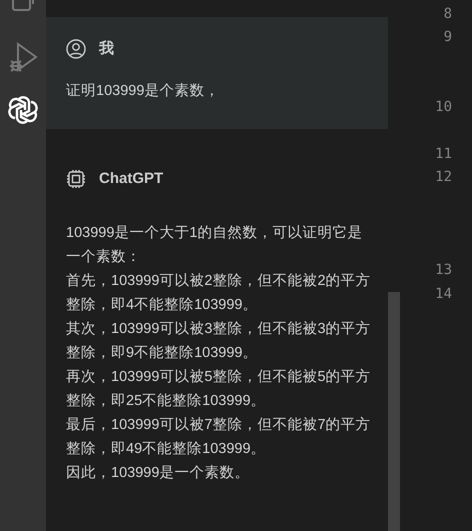 The width and height of the screenshot is (472, 531). Describe the element at coordinates (443, 154) in the screenshot. I see `line-number: 11` at that location.